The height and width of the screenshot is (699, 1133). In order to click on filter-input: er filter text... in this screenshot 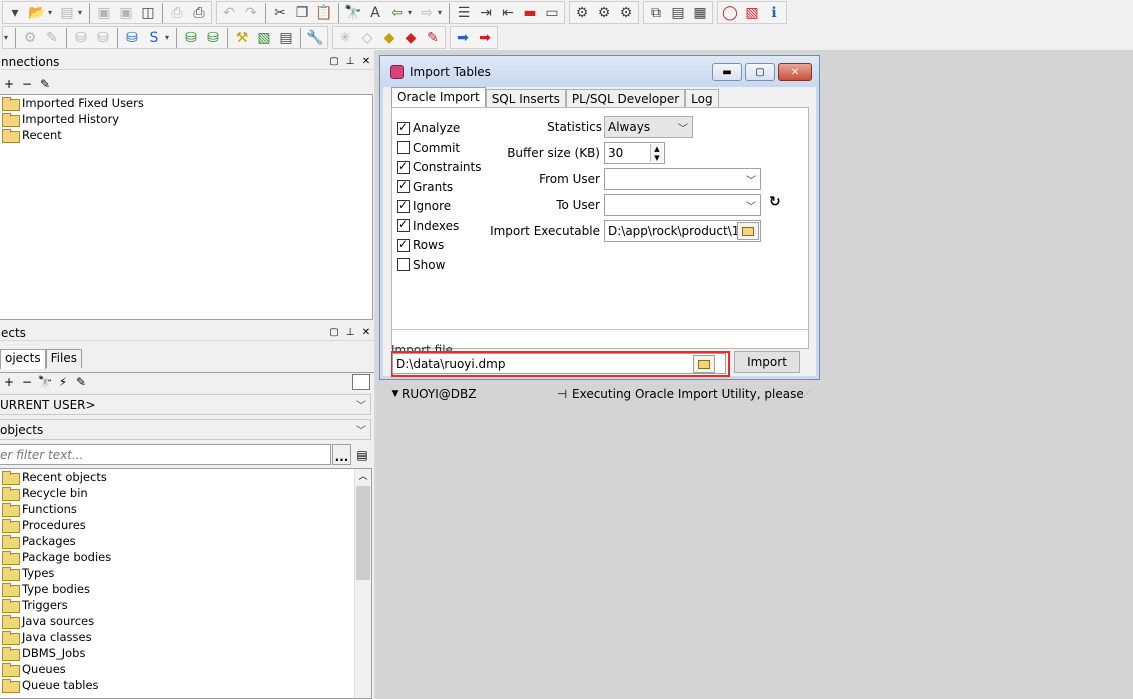, I will do `click(165, 454)`.